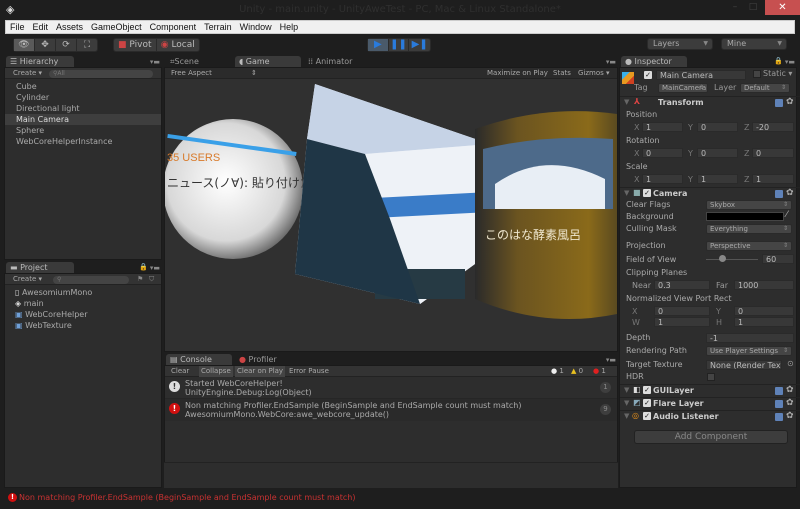 The image size is (800, 509). Describe the element at coordinates (83, 325) in the screenshot. I see `project-item: ▣ WebTexture` at that location.